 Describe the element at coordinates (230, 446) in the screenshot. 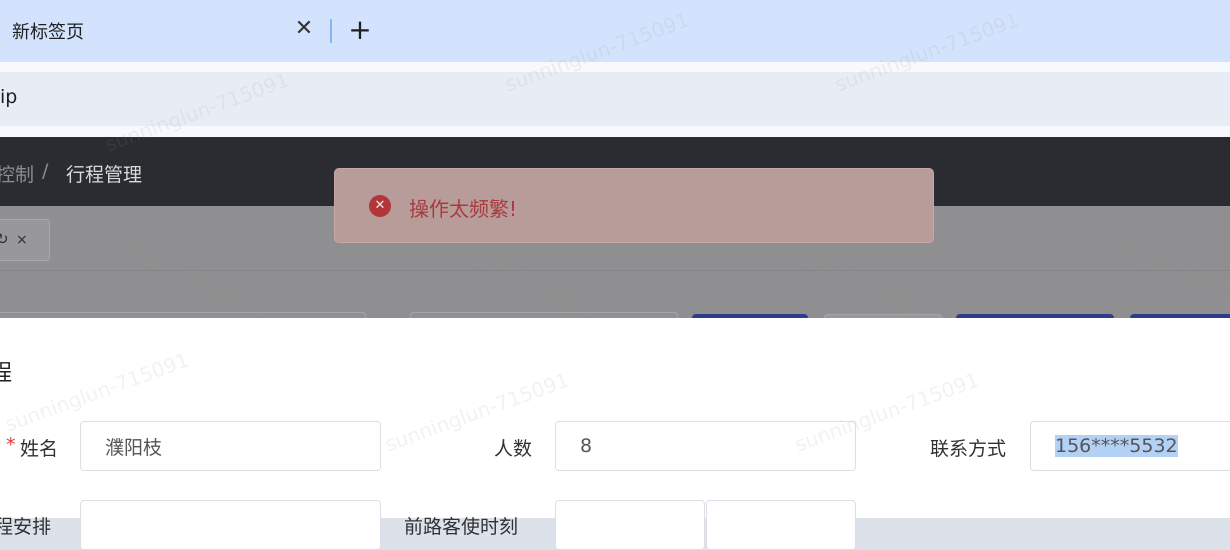

I see `name-field` at that location.